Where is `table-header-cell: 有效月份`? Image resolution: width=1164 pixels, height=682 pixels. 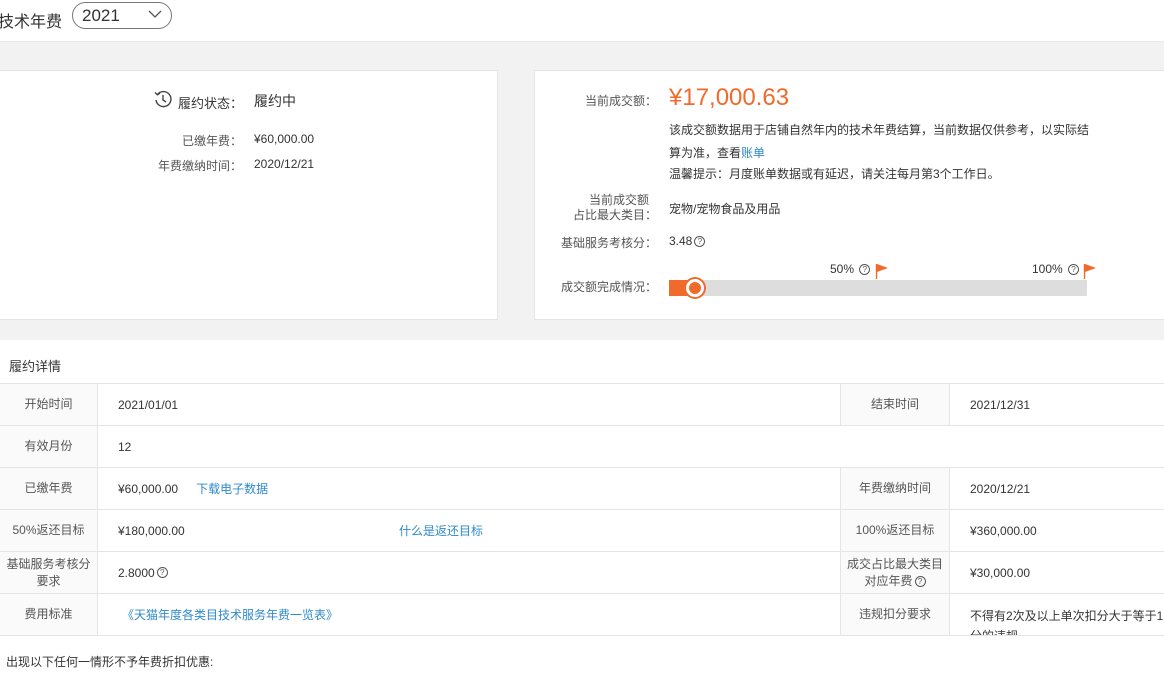 table-header-cell: 有效月份 is located at coordinates (49, 446).